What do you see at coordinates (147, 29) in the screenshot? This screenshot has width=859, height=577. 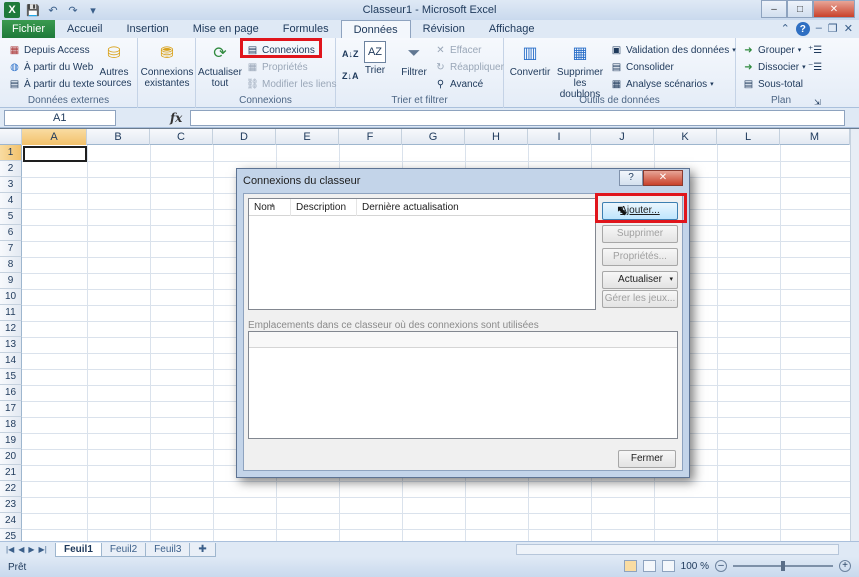 I see `tab-insert: Insertion` at bounding box center [147, 29].